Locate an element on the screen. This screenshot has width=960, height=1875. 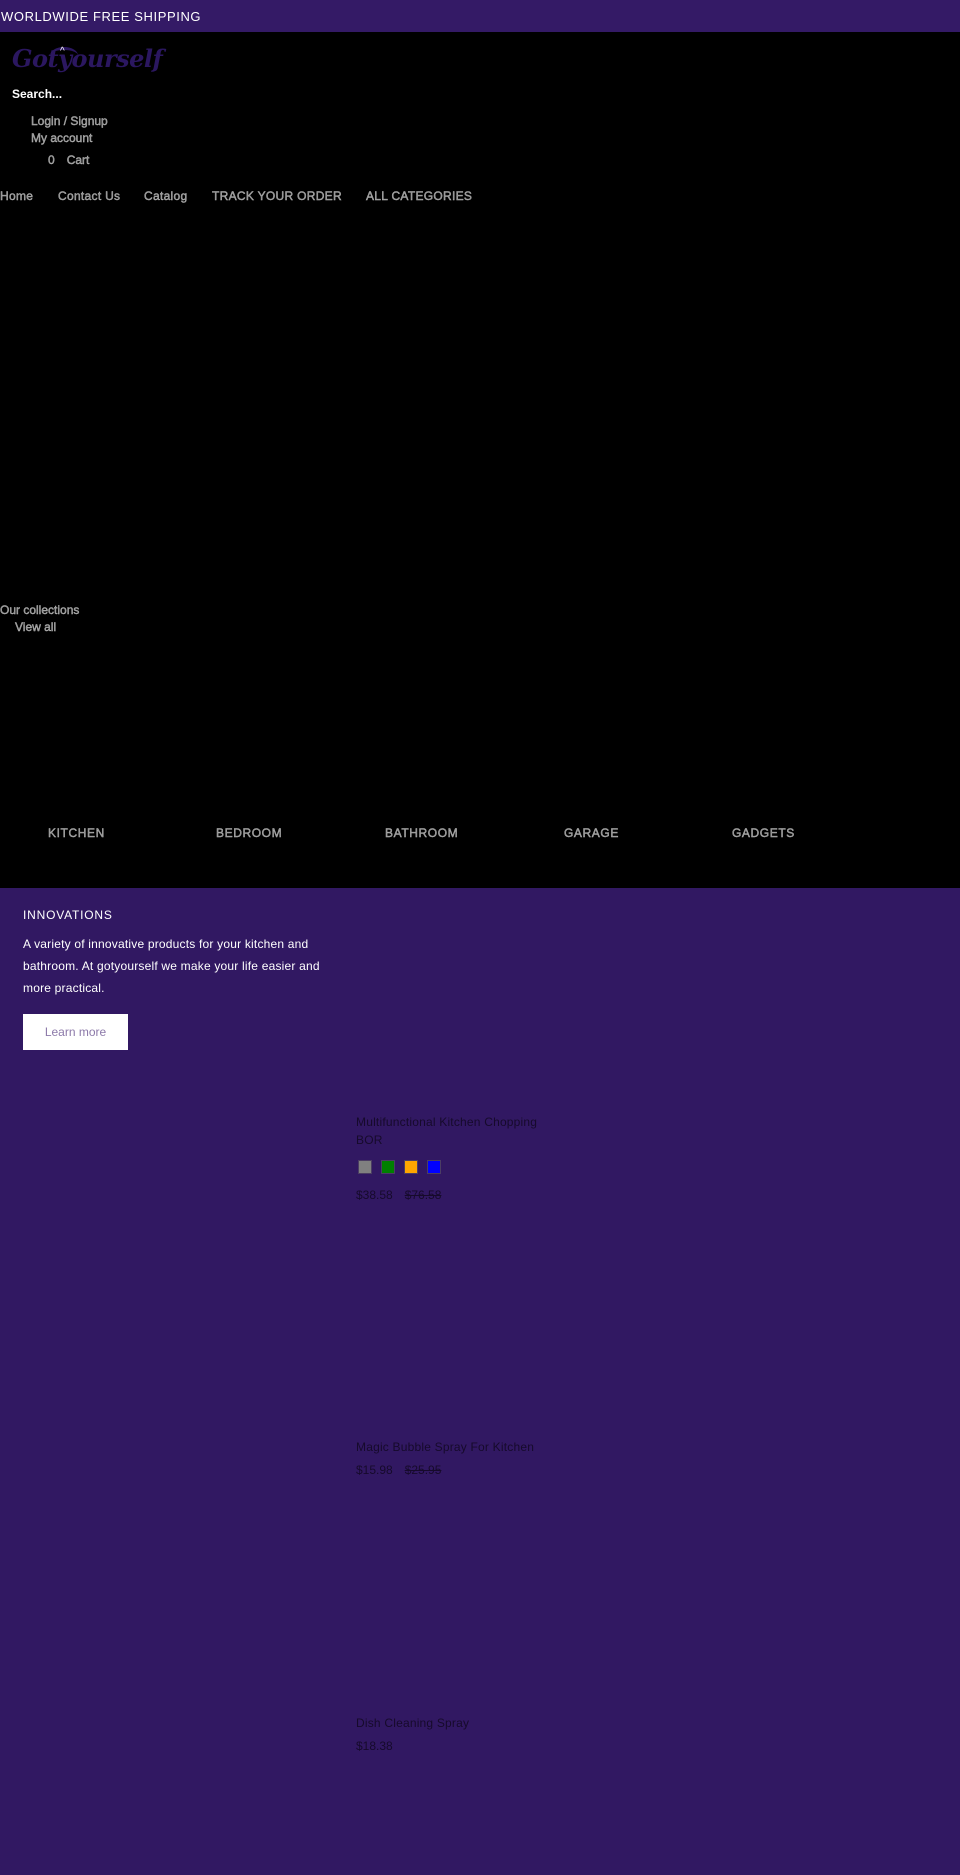
cart-link: 0 Cart is located at coordinates (69, 160).